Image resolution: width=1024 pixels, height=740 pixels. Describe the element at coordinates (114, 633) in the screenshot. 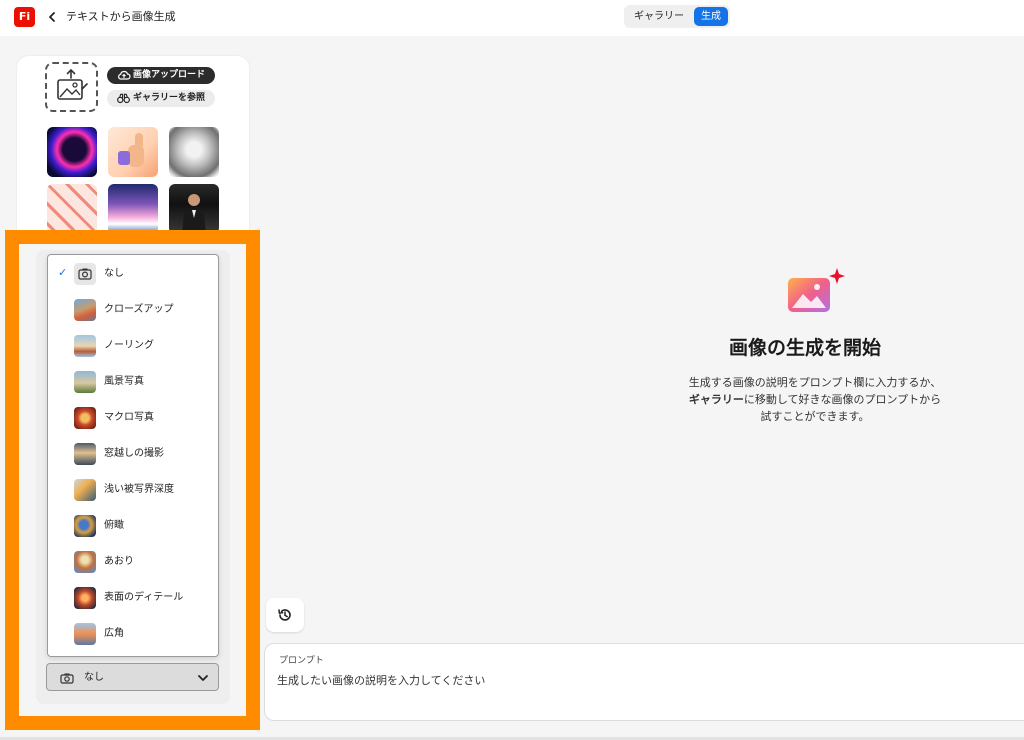

I see `menu-item-label: 広角` at that location.